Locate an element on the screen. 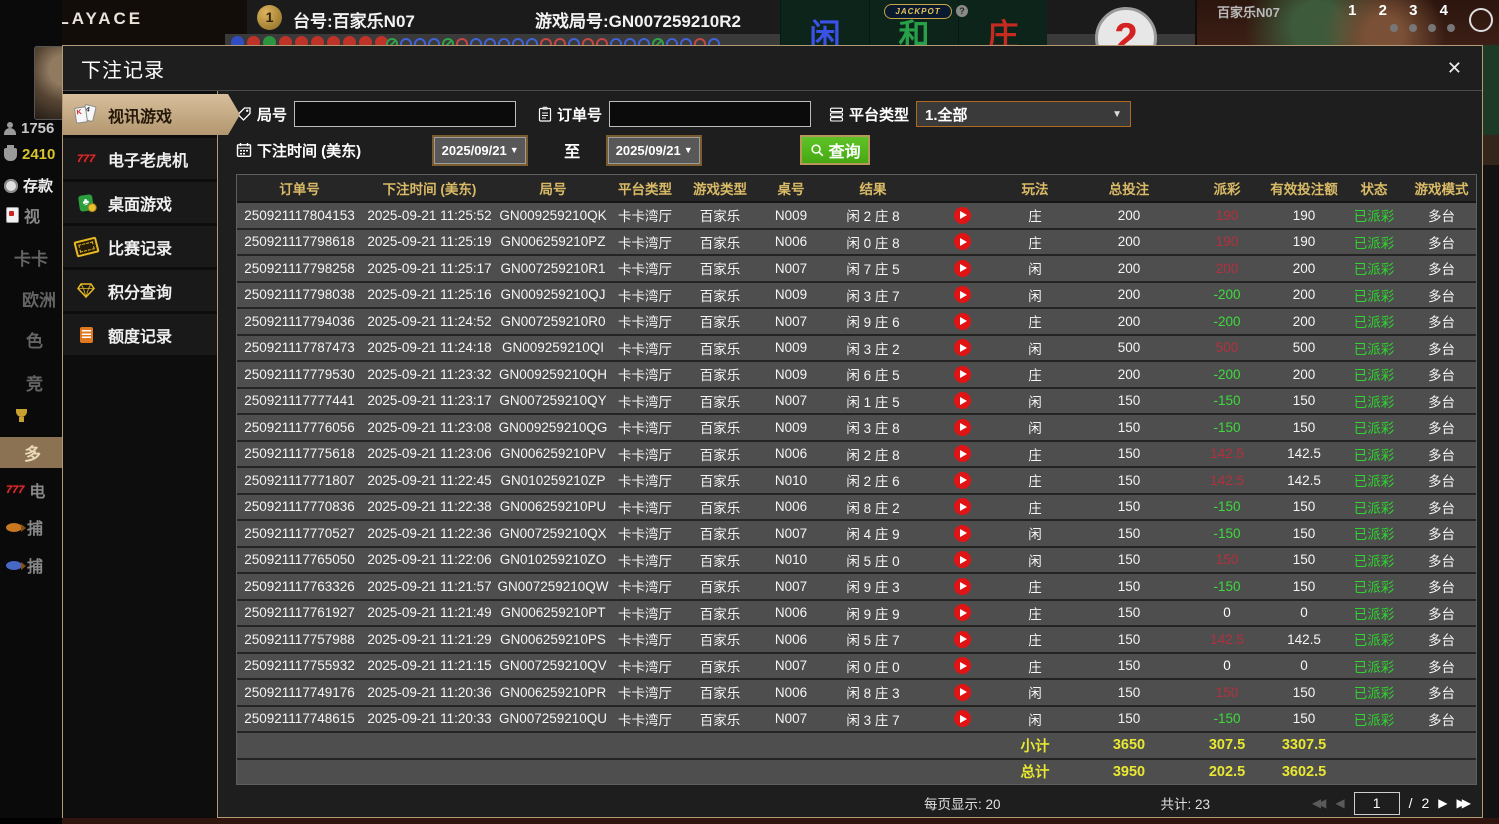 The width and height of the screenshot is (1499, 824). page-input: 1 is located at coordinates (1376, 803).